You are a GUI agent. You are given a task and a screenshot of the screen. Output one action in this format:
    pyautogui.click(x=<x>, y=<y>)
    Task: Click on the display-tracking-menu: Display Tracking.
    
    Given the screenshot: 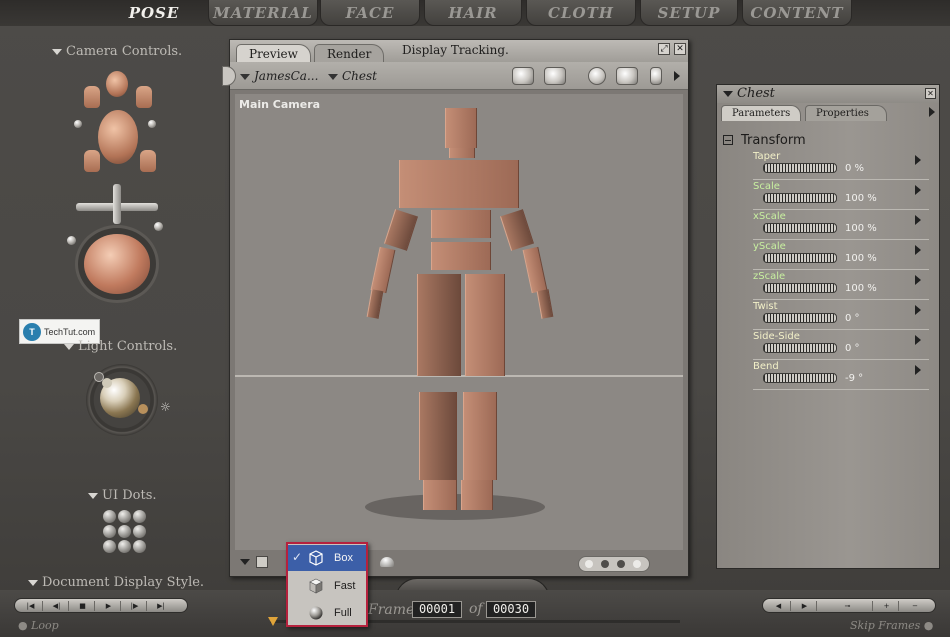 What is the action you would take?
    pyautogui.click(x=455, y=50)
    